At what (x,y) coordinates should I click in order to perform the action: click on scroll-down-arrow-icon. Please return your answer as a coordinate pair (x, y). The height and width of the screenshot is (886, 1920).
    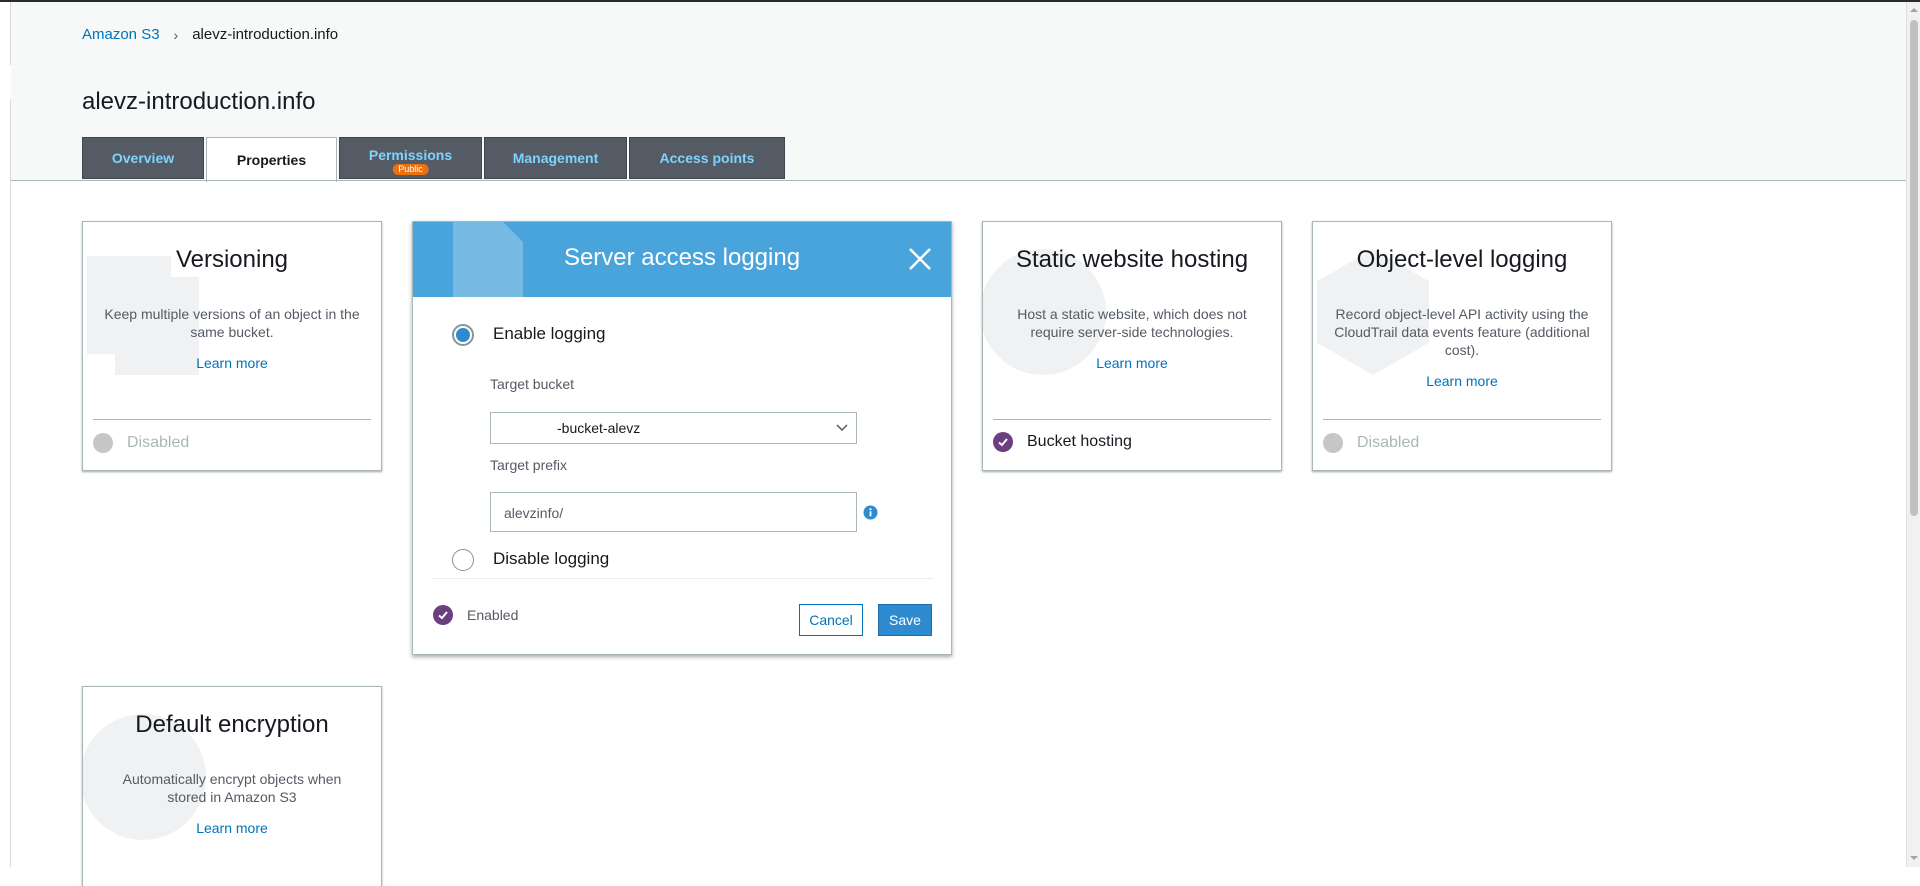
    Looking at the image, I should click on (1914, 858).